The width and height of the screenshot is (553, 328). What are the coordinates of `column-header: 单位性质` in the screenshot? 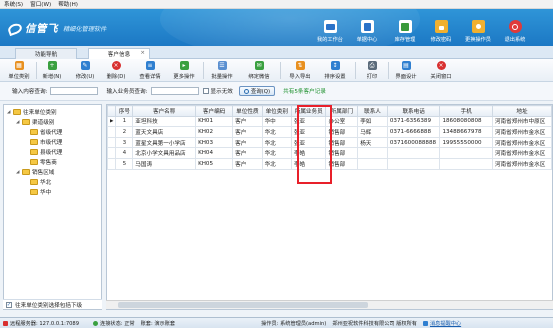 It's located at (247, 111).